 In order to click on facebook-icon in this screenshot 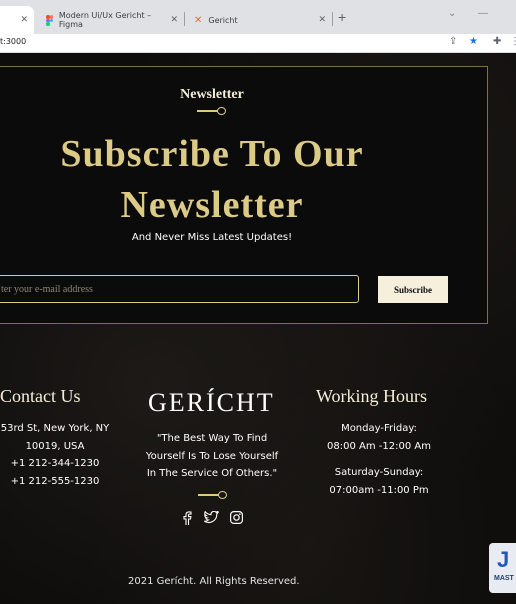, I will do `click(186, 517)`.